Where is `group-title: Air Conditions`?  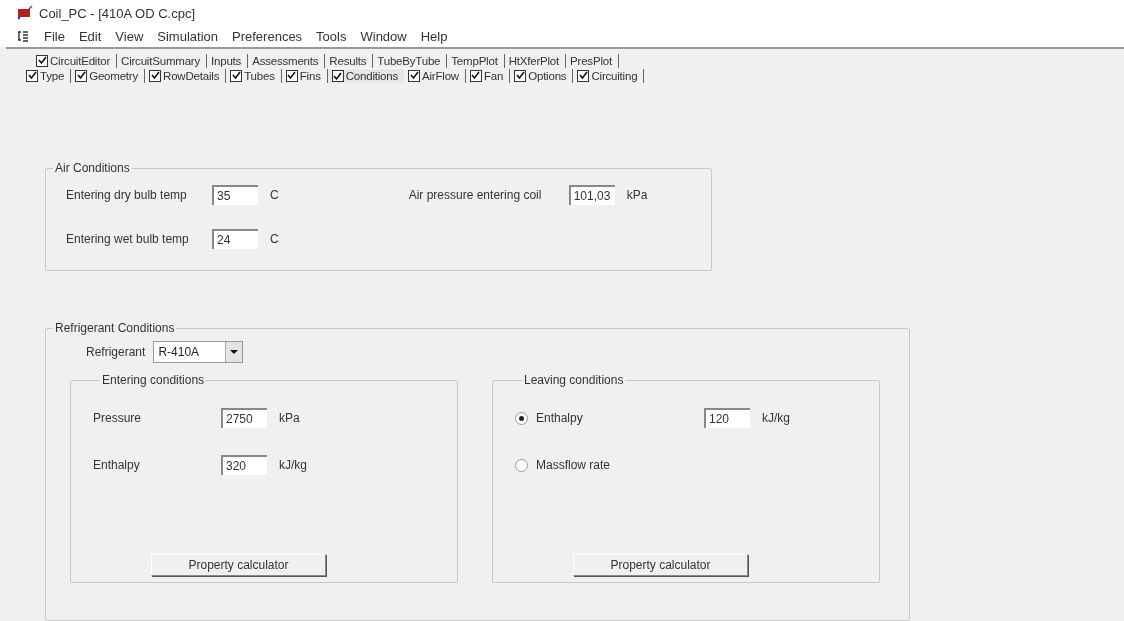 group-title: Air Conditions is located at coordinates (92, 168).